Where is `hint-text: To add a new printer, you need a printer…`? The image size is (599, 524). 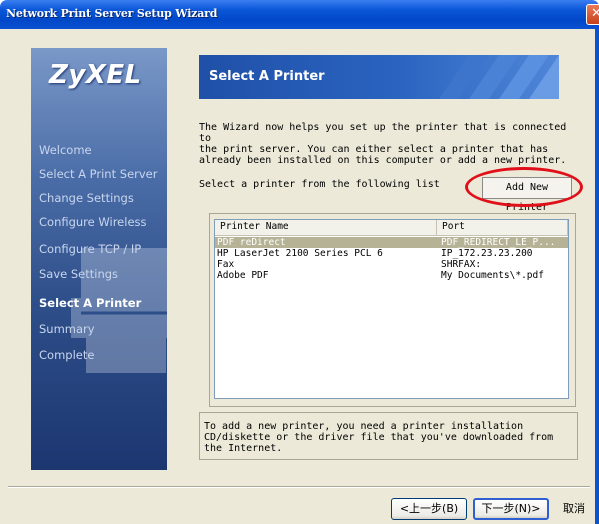 hint-text: To add a new printer, you need a printer… is located at coordinates (384, 437).